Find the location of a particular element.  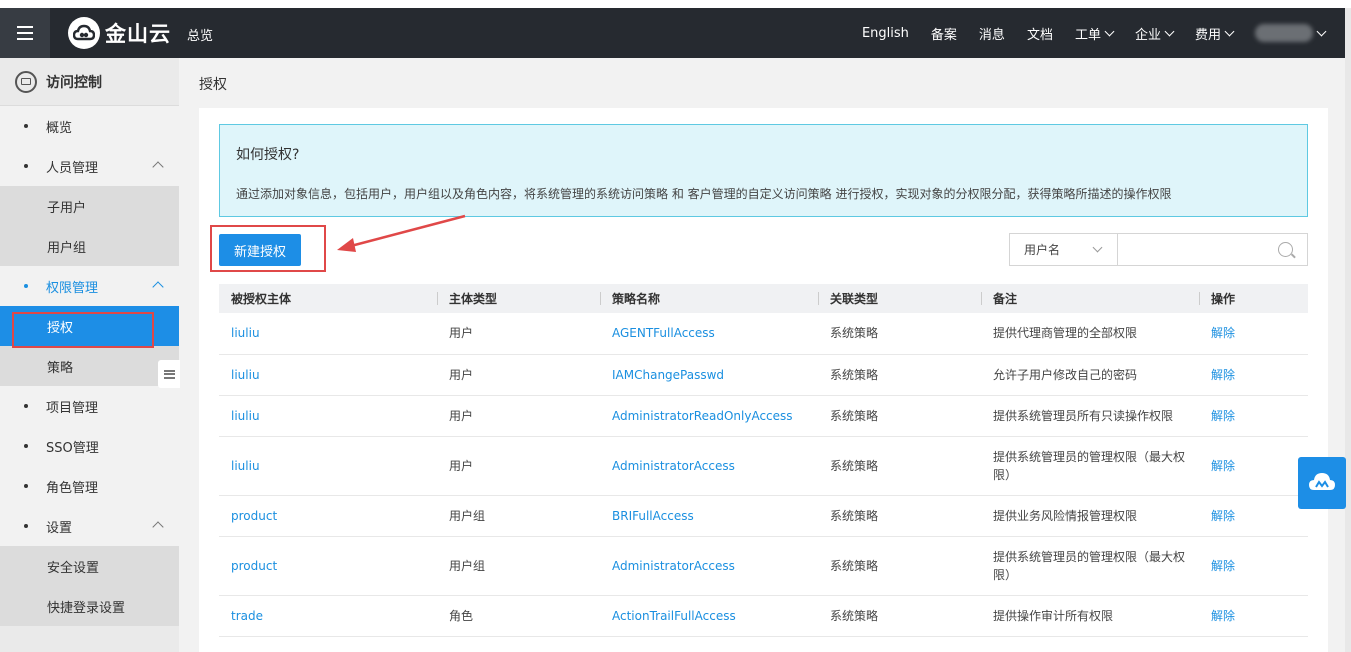

note: 提供代理商管理的全部权限 is located at coordinates (1090, 334).